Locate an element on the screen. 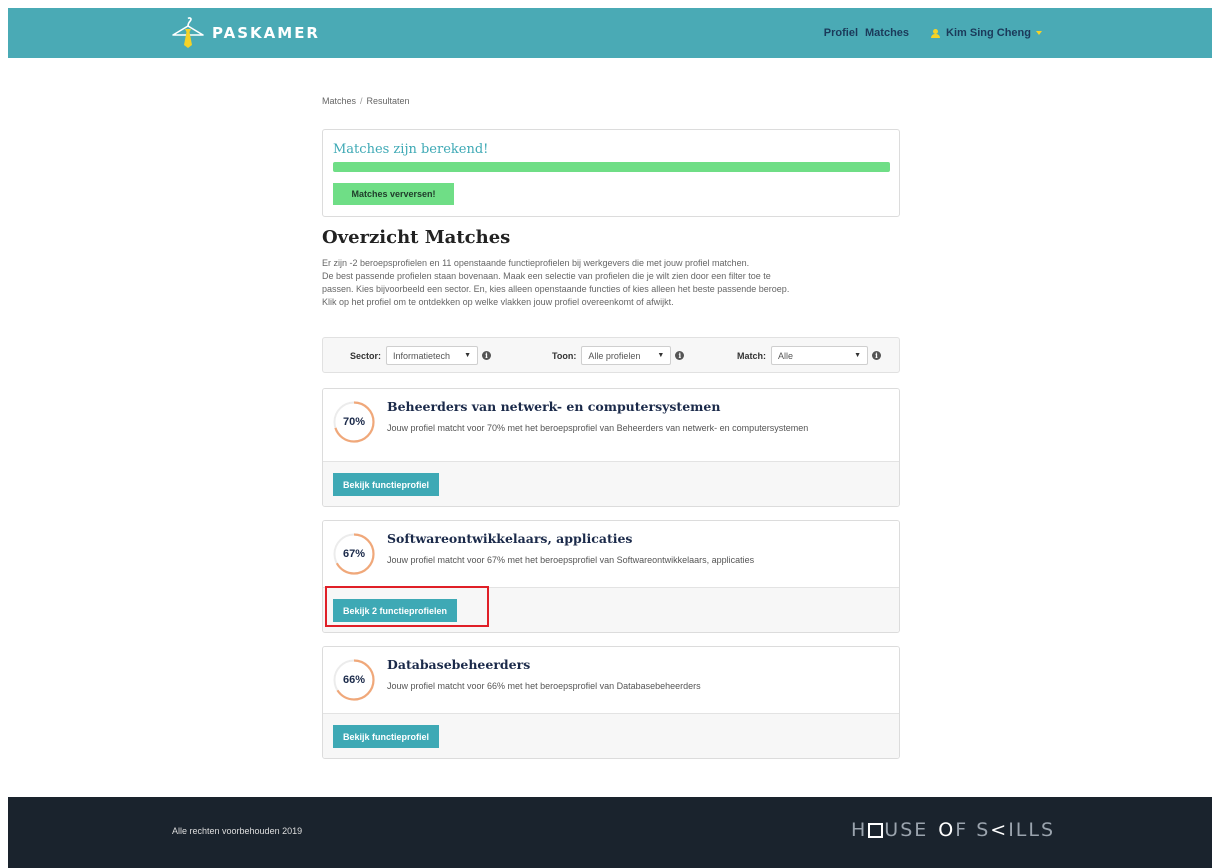  breadcrumb-current: Resultaten is located at coordinates (388, 101).